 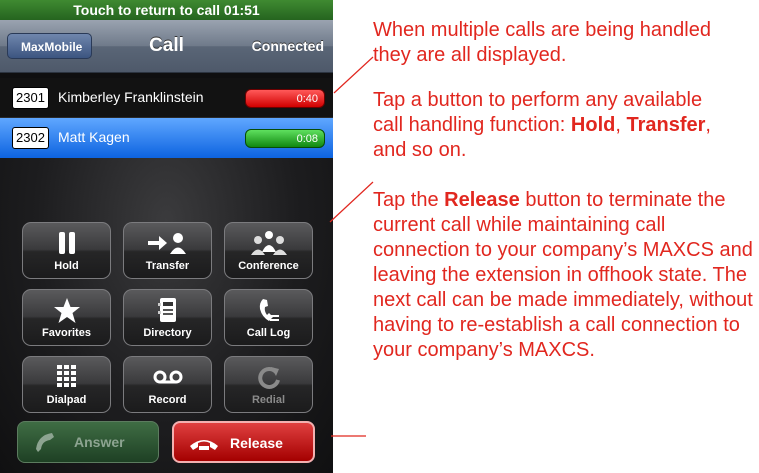 What do you see at coordinates (482, 200) in the screenshot?
I see `note-release-word: Release` at bounding box center [482, 200].